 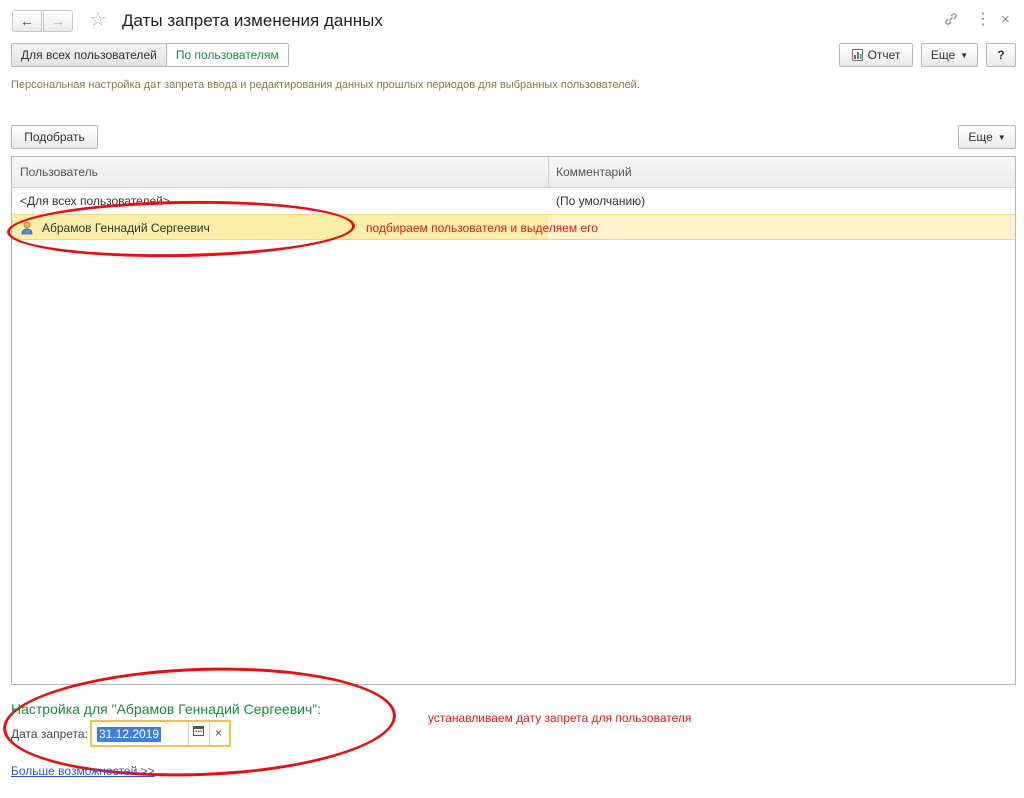 What do you see at coordinates (512, 21) in the screenshot?
I see `title-bar: ← → ☆ Даты запрета изменения данных ⋮ ×` at bounding box center [512, 21].